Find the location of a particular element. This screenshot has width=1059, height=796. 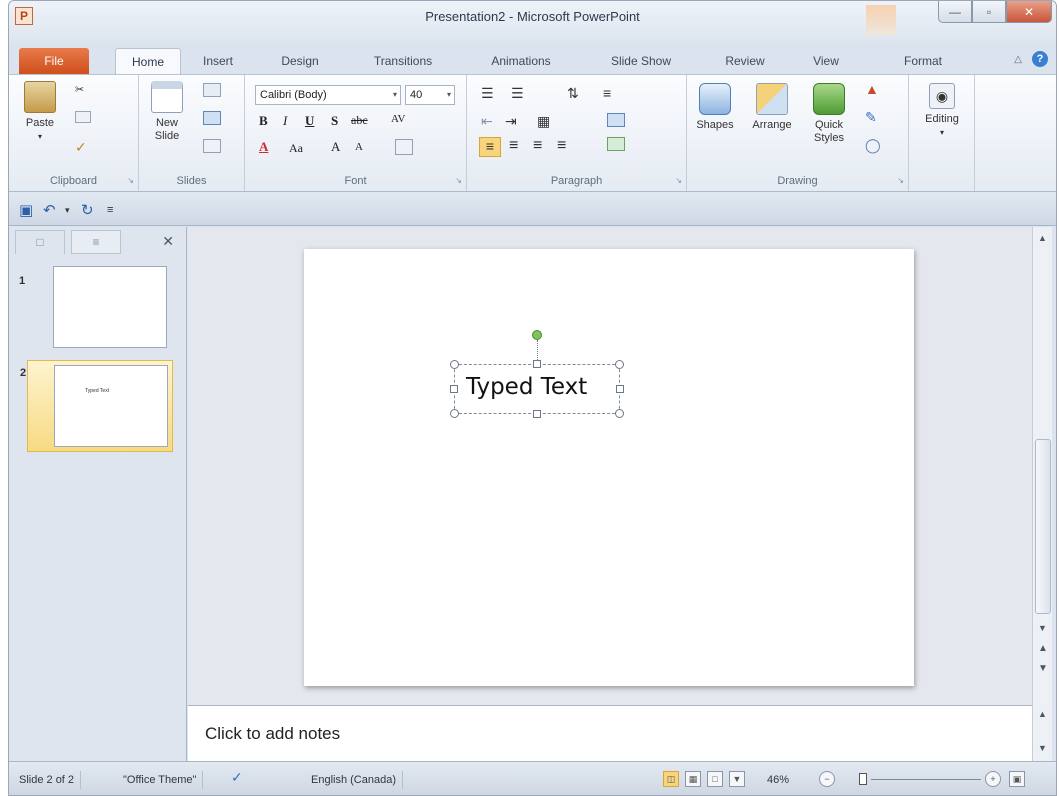

slide-text: Typed Text is located at coordinates (526, 387).